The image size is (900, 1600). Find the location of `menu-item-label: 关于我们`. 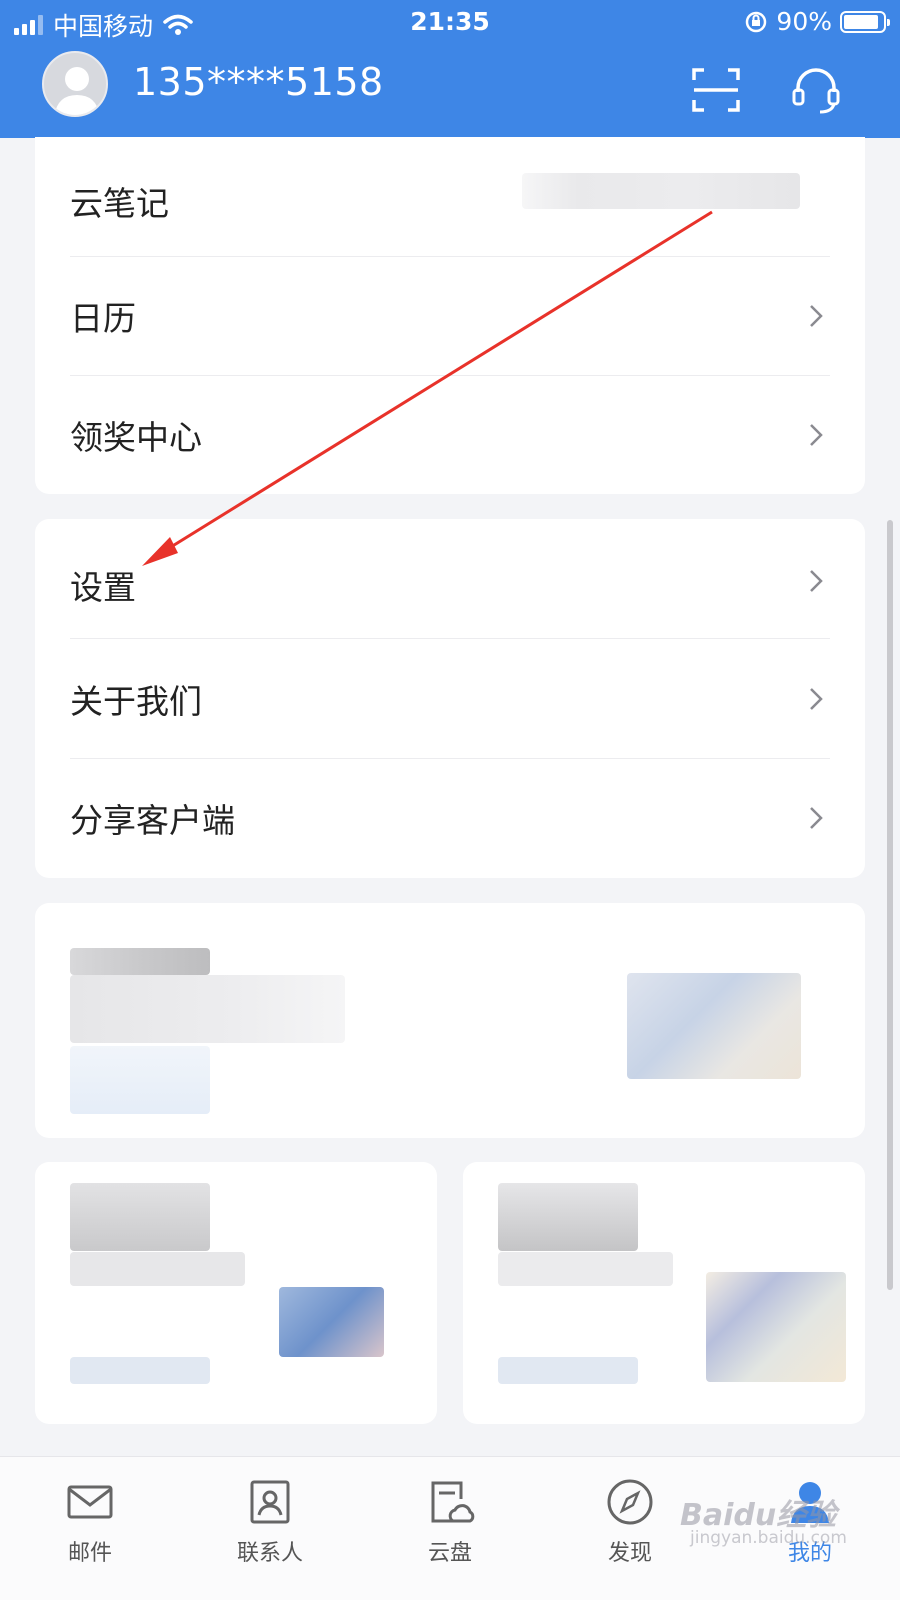

menu-item-label: 关于我们 is located at coordinates (136, 701).